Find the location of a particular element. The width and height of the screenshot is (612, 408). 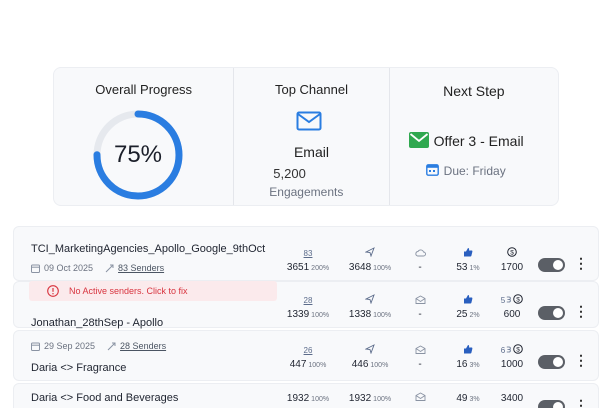

replied-pct: 1% is located at coordinates (474, 268).